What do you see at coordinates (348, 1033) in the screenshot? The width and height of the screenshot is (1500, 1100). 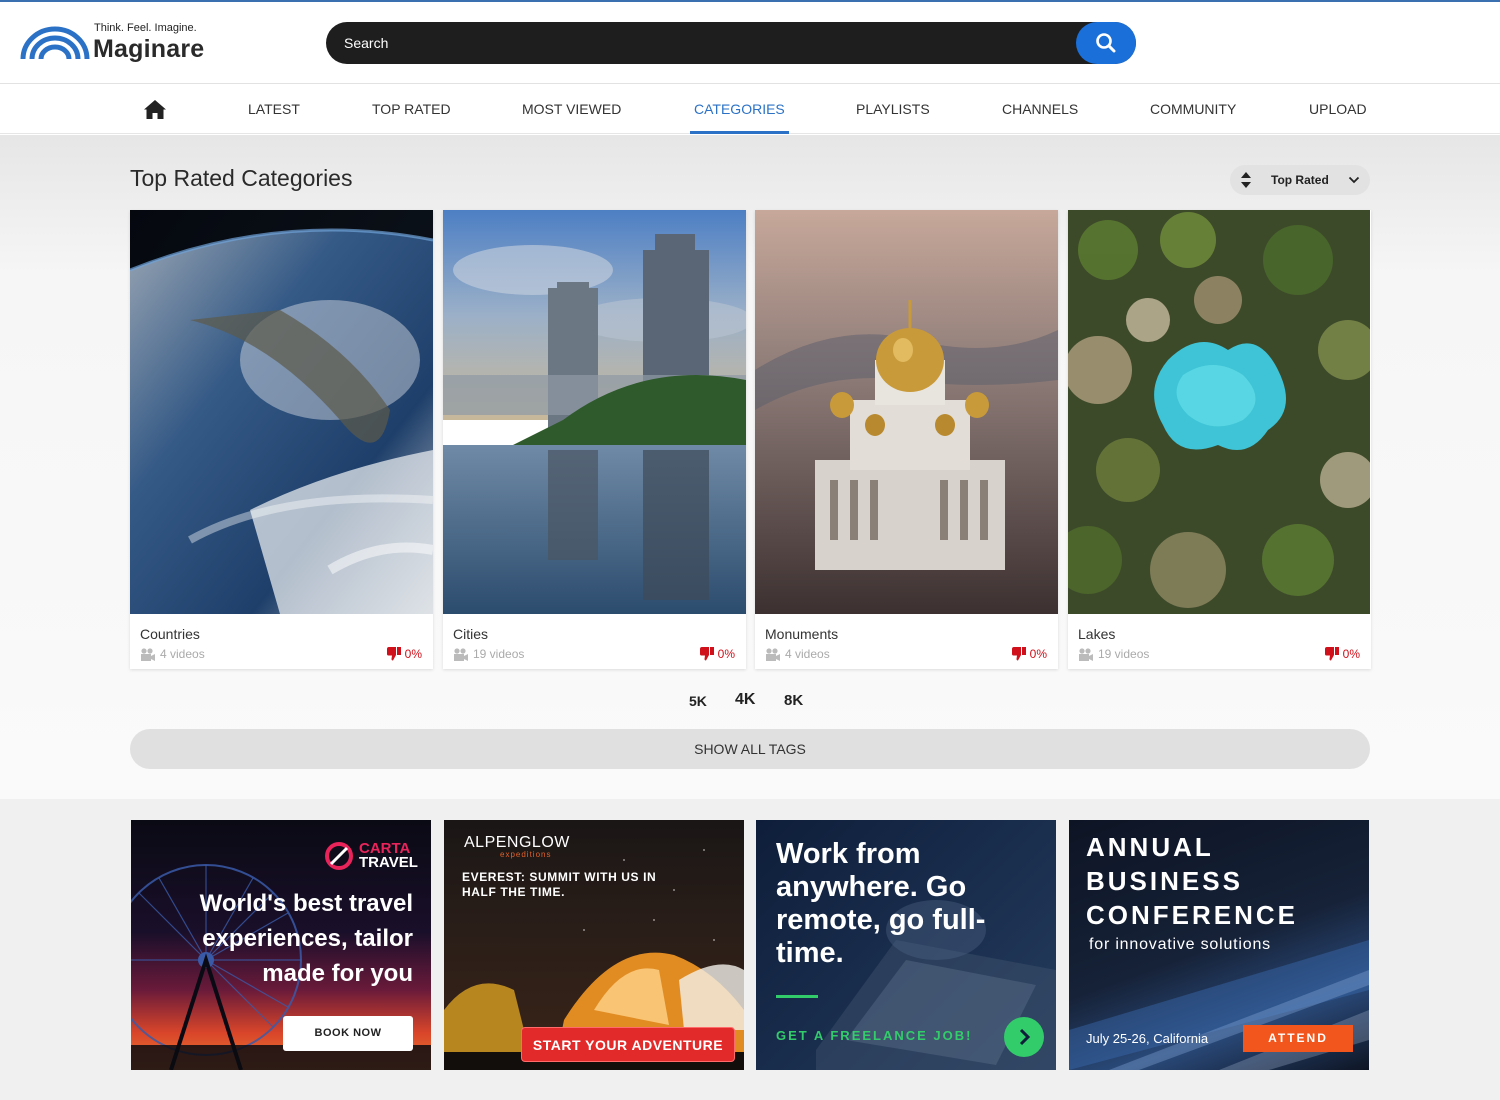 I see `book-now-button: BOOK NOW` at bounding box center [348, 1033].